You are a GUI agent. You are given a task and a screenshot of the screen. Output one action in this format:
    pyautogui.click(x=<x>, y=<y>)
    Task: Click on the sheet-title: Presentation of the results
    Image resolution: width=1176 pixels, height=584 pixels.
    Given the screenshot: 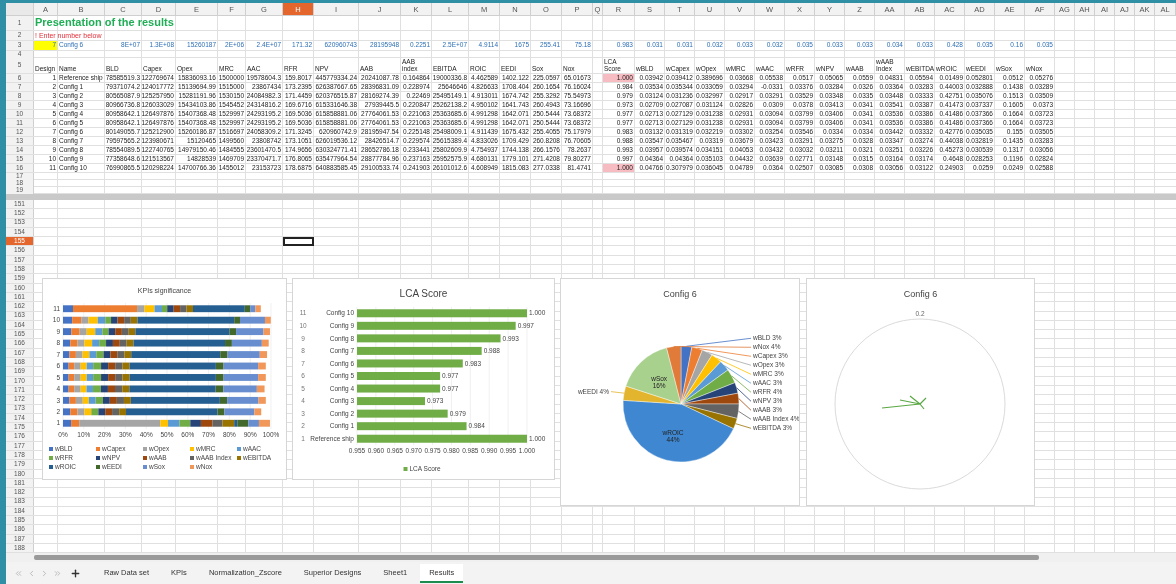 What is the action you would take?
    pyautogui.click(x=104, y=23)
    